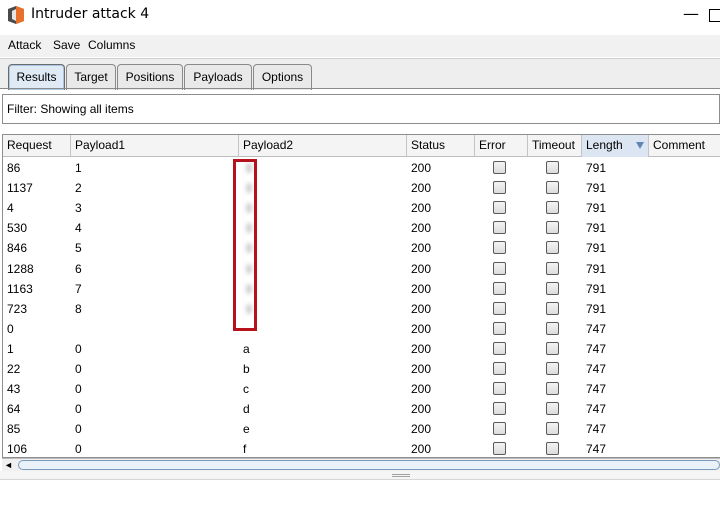 The image size is (720, 528). What do you see at coordinates (14, 409) in the screenshot?
I see `cell-request: 64` at bounding box center [14, 409].